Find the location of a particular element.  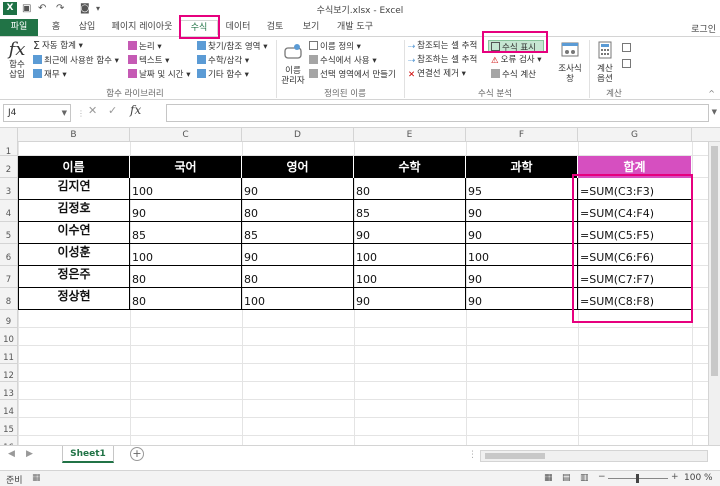

datetime-button: 날짜 및 시간 ▾ is located at coordinates (159, 74).